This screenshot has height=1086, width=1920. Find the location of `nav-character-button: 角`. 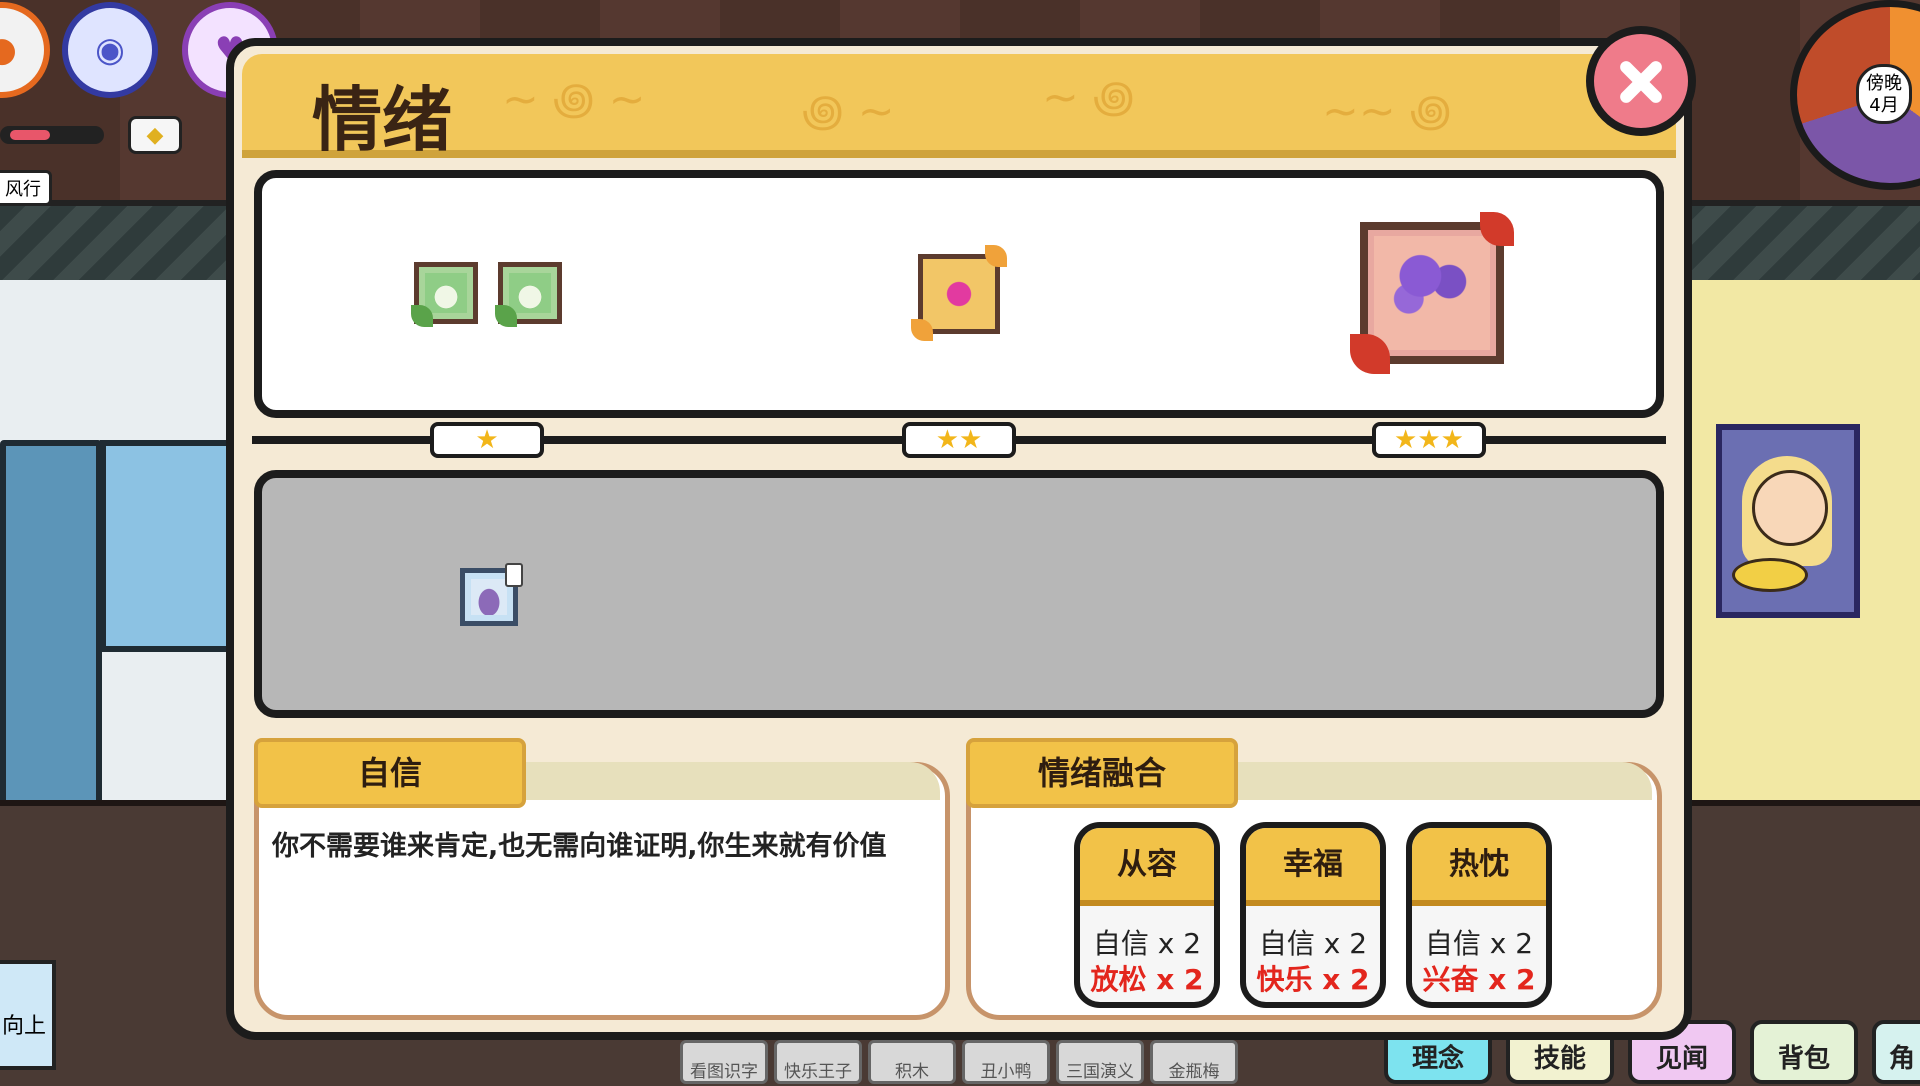

nav-character-button: 角 is located at coordinates (1896, 1052).